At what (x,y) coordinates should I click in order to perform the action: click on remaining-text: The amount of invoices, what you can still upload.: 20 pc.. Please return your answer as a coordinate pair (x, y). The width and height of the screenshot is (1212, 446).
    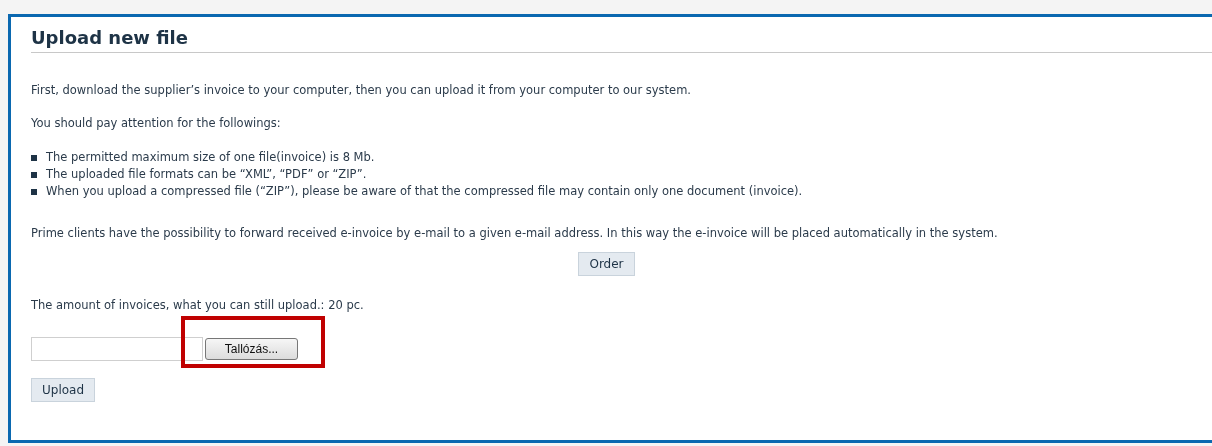
    Looking at the image, I should click on (198, 305).